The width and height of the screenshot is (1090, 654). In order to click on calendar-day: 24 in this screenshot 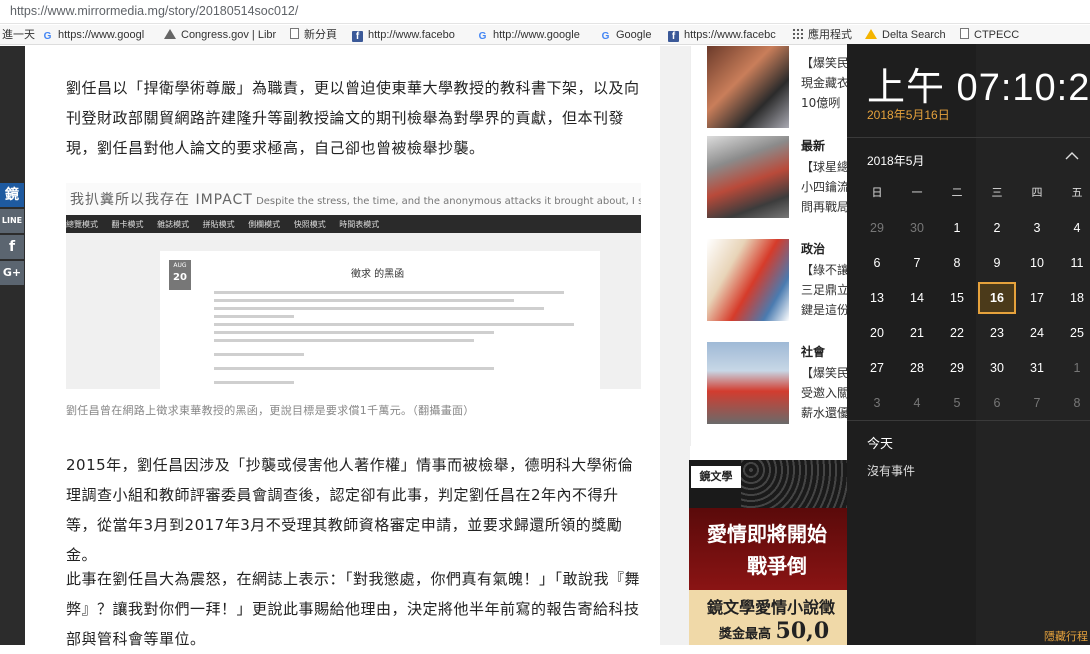, I will do `click(1037, 333)`.